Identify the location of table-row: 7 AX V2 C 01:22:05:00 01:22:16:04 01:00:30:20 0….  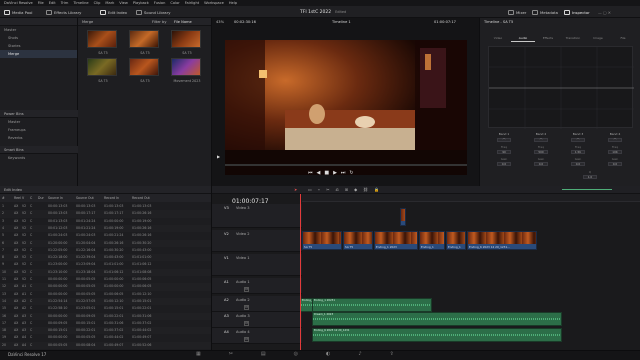
(105, 250).